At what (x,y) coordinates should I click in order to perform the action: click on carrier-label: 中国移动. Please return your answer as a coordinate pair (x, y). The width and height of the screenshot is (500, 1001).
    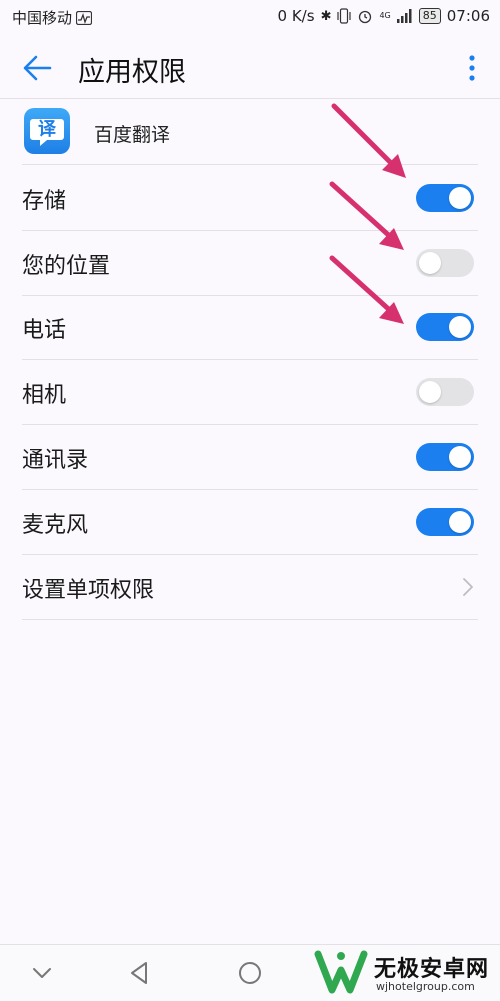
    Looking at the image, I should click on (42, 18).